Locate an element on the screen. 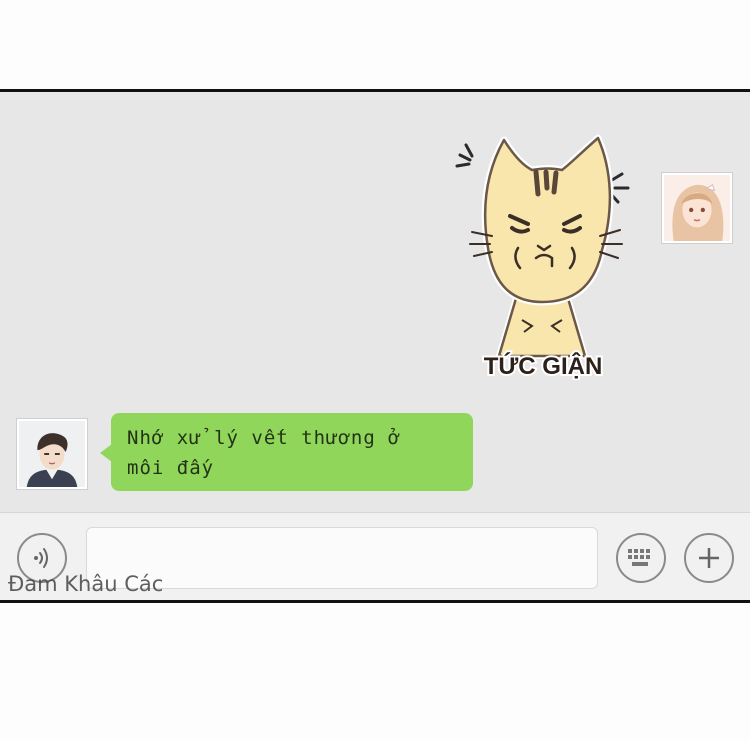  angry-cat-icon: TỨC GIẬN is located at coordinates (542, 258).